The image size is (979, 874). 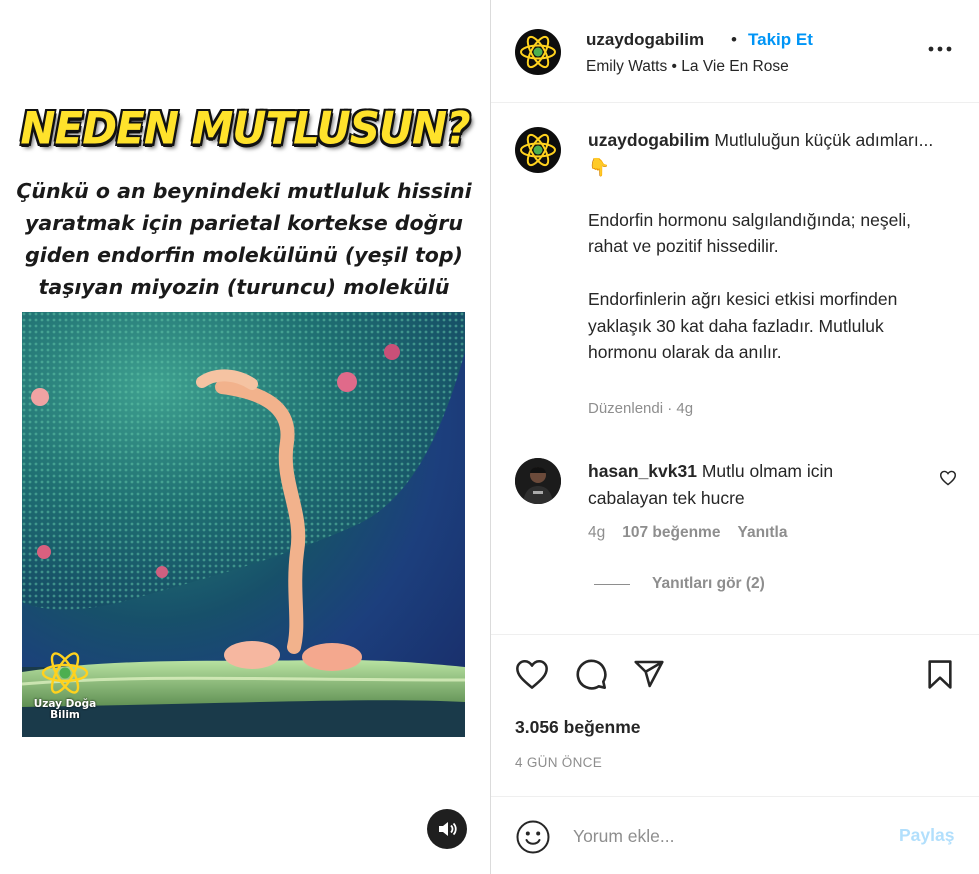 I want to click on comment-composer: Paylaş, so click(x=735, y=835).